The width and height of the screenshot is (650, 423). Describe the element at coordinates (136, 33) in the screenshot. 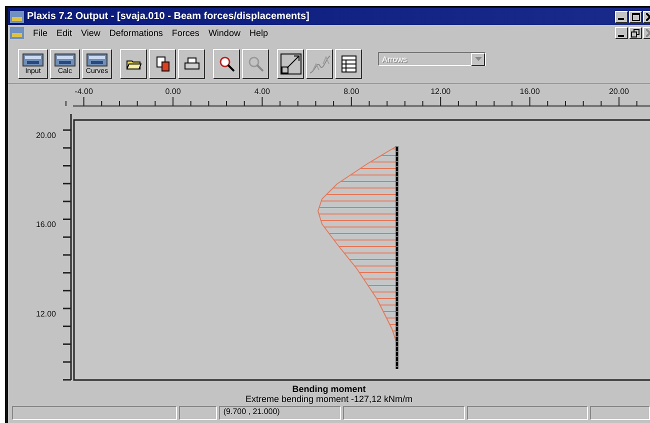

I see `menu-item: Deformations` at that location.